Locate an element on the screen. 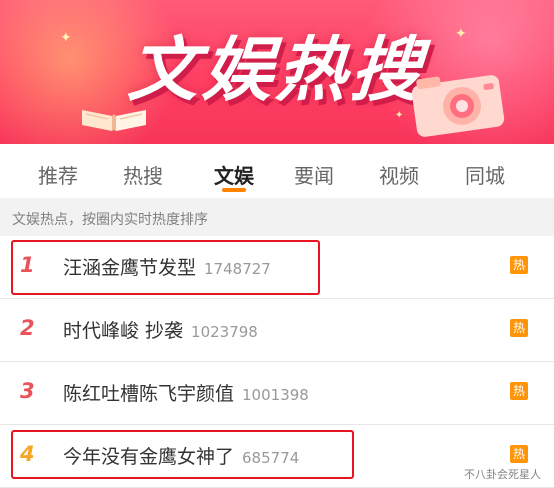 This screenshot has width=554, height=488. hot-topic-title: 陈红吐槽陈飞宇颜值 1001398 is located at coordinates (186, 392).